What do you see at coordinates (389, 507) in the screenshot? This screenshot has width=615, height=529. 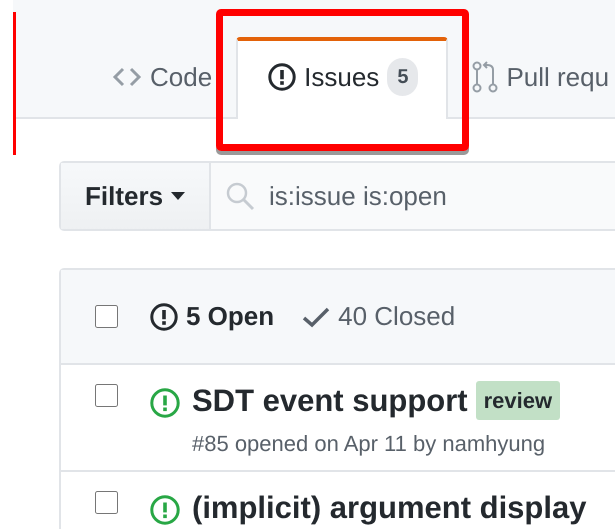 I see `issue-title: (implicit) argument display` at bounding box center [389, 507].